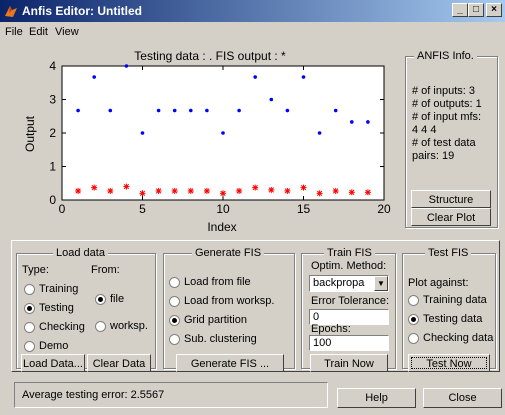 The image size is (505, 415). What do you see at coordinates (93, 395) in the screenshot?
I see `status-message: Average testing error: 2.5567` at bounding box center [93, 395].